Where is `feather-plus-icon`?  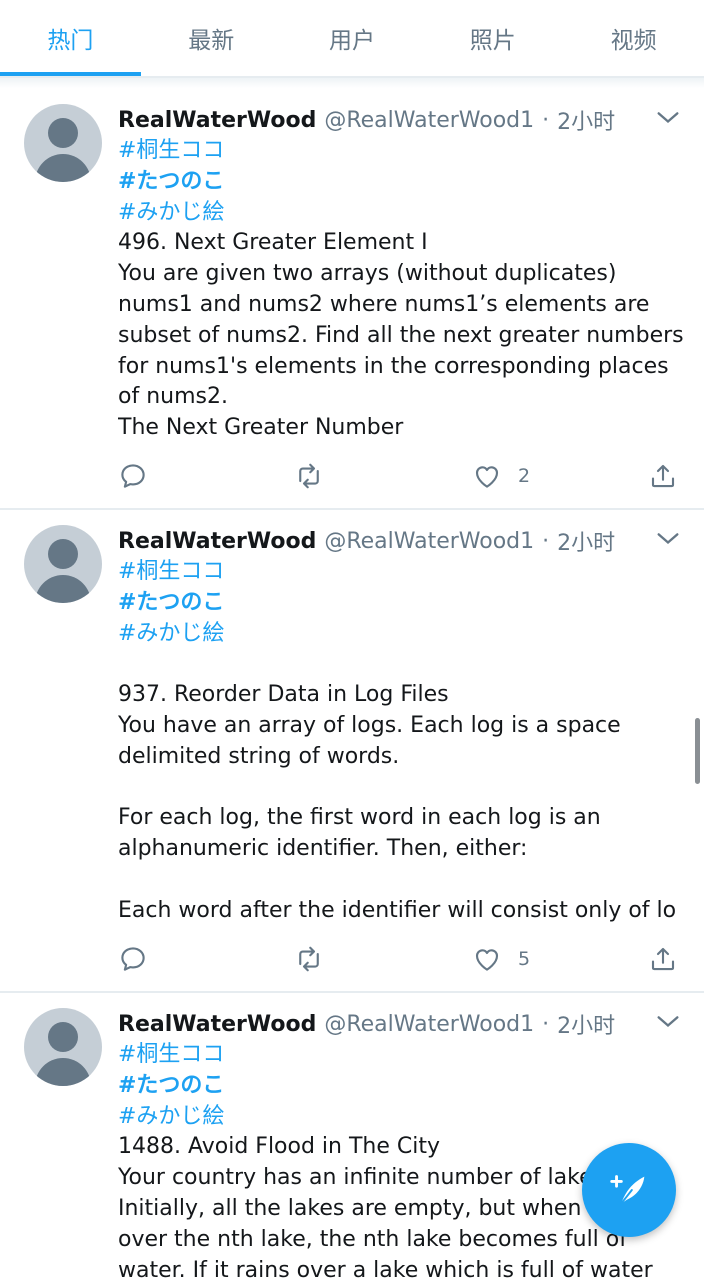 feather-plus-icon is located at coordinates (627, 1190).